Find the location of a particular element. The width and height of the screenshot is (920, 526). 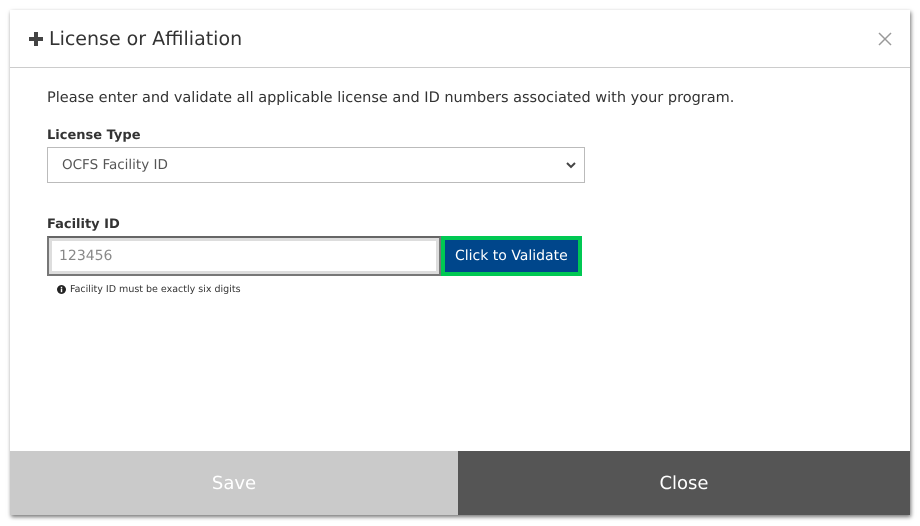

field-label: License Type is located at coordinates (94, 135).